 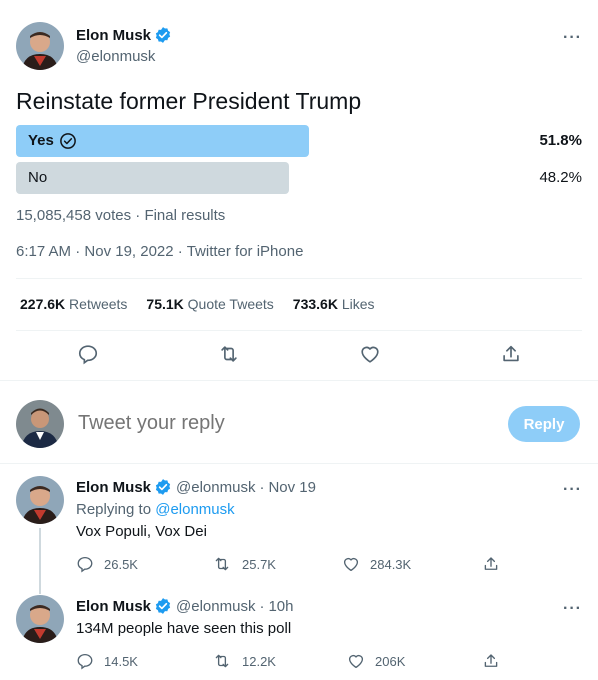 I want to click on tweet-action-bar, so click(x=299, y=355).